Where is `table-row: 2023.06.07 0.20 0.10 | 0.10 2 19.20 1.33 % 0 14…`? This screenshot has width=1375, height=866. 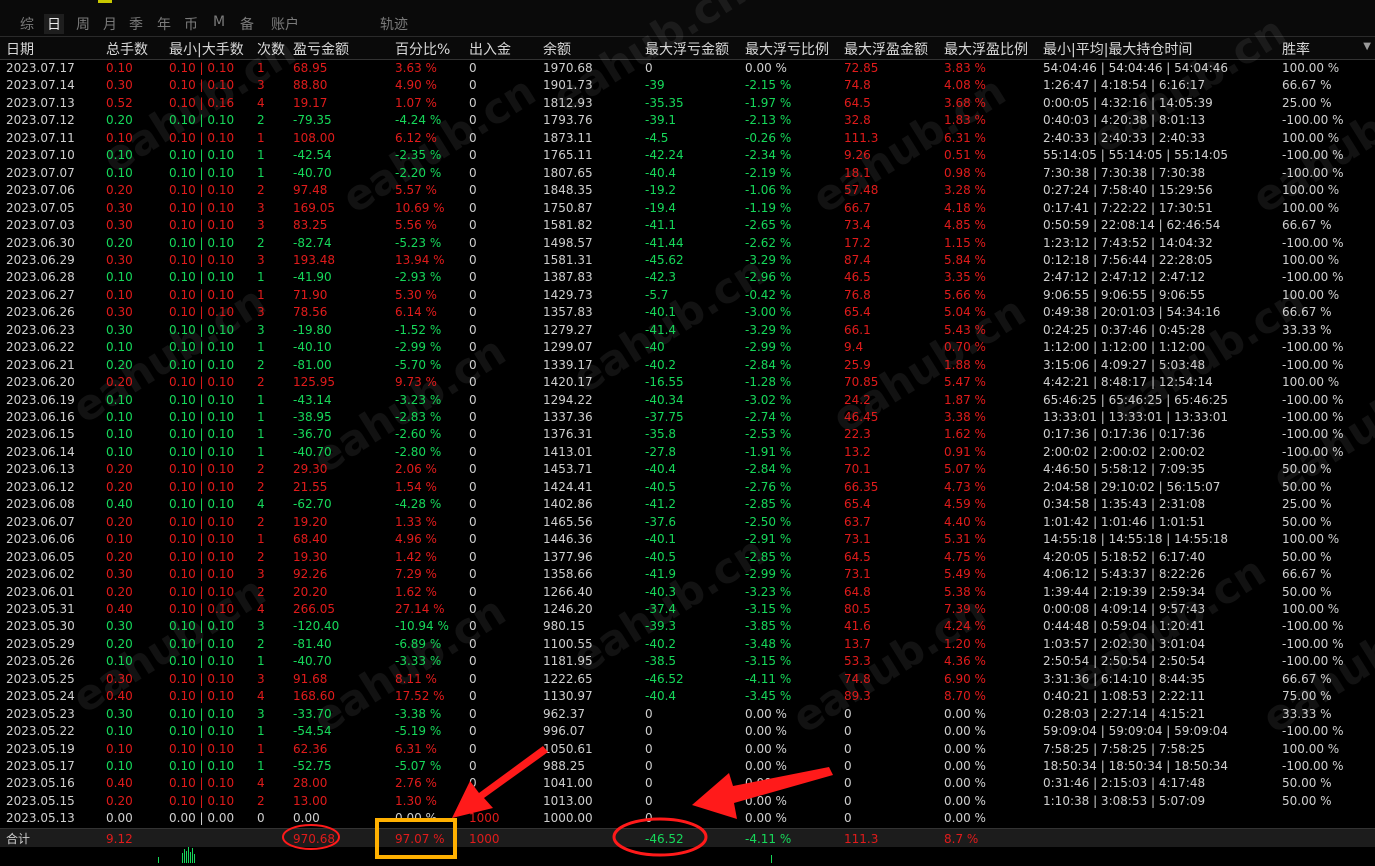
table-row: 2023.06.07 0.20 0.10 | 0.10 2 19.20 1.33 % 0 14… is located at coordinates (687, 521).